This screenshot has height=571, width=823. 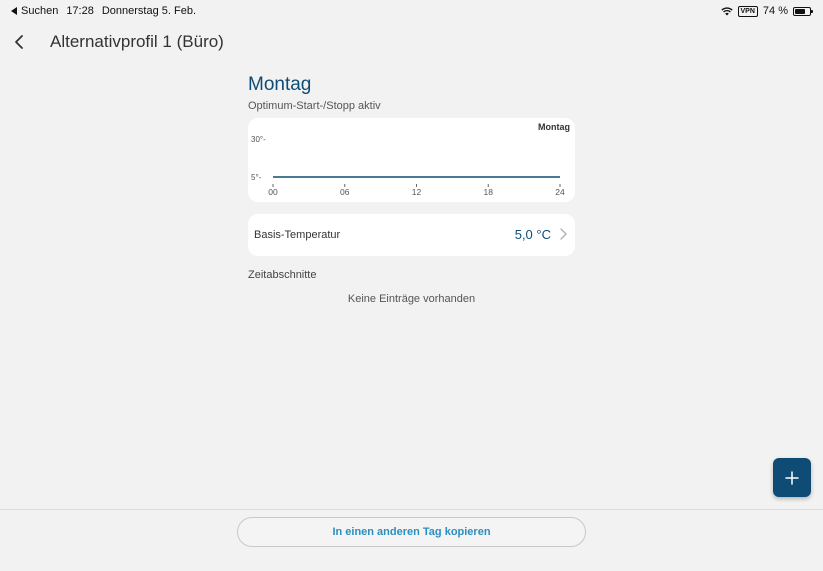 What do you see at coordinates (40, 11) in the screenshot?
I see `back-app-label: Suchen` at bounding box center [40, 11].